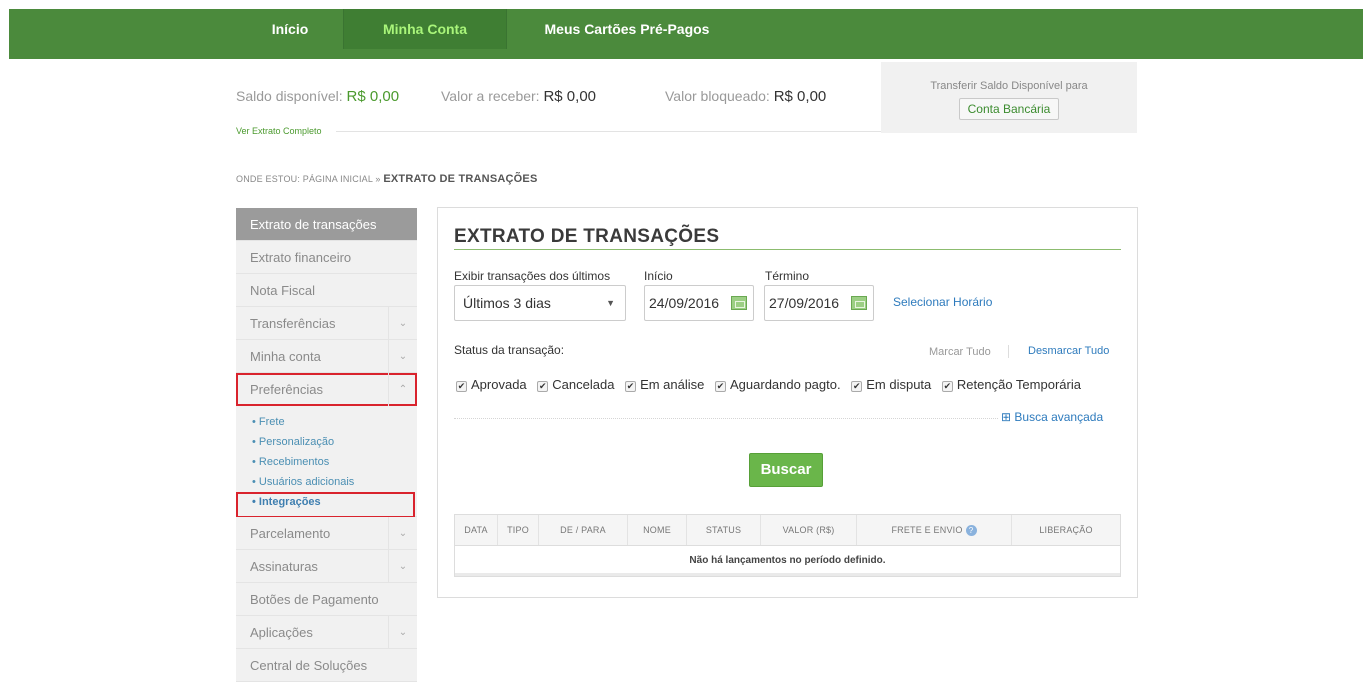  Describe the element at coordinates (610, 303) in the screenshot. I see `caret-down-icon: ▼` at that location.